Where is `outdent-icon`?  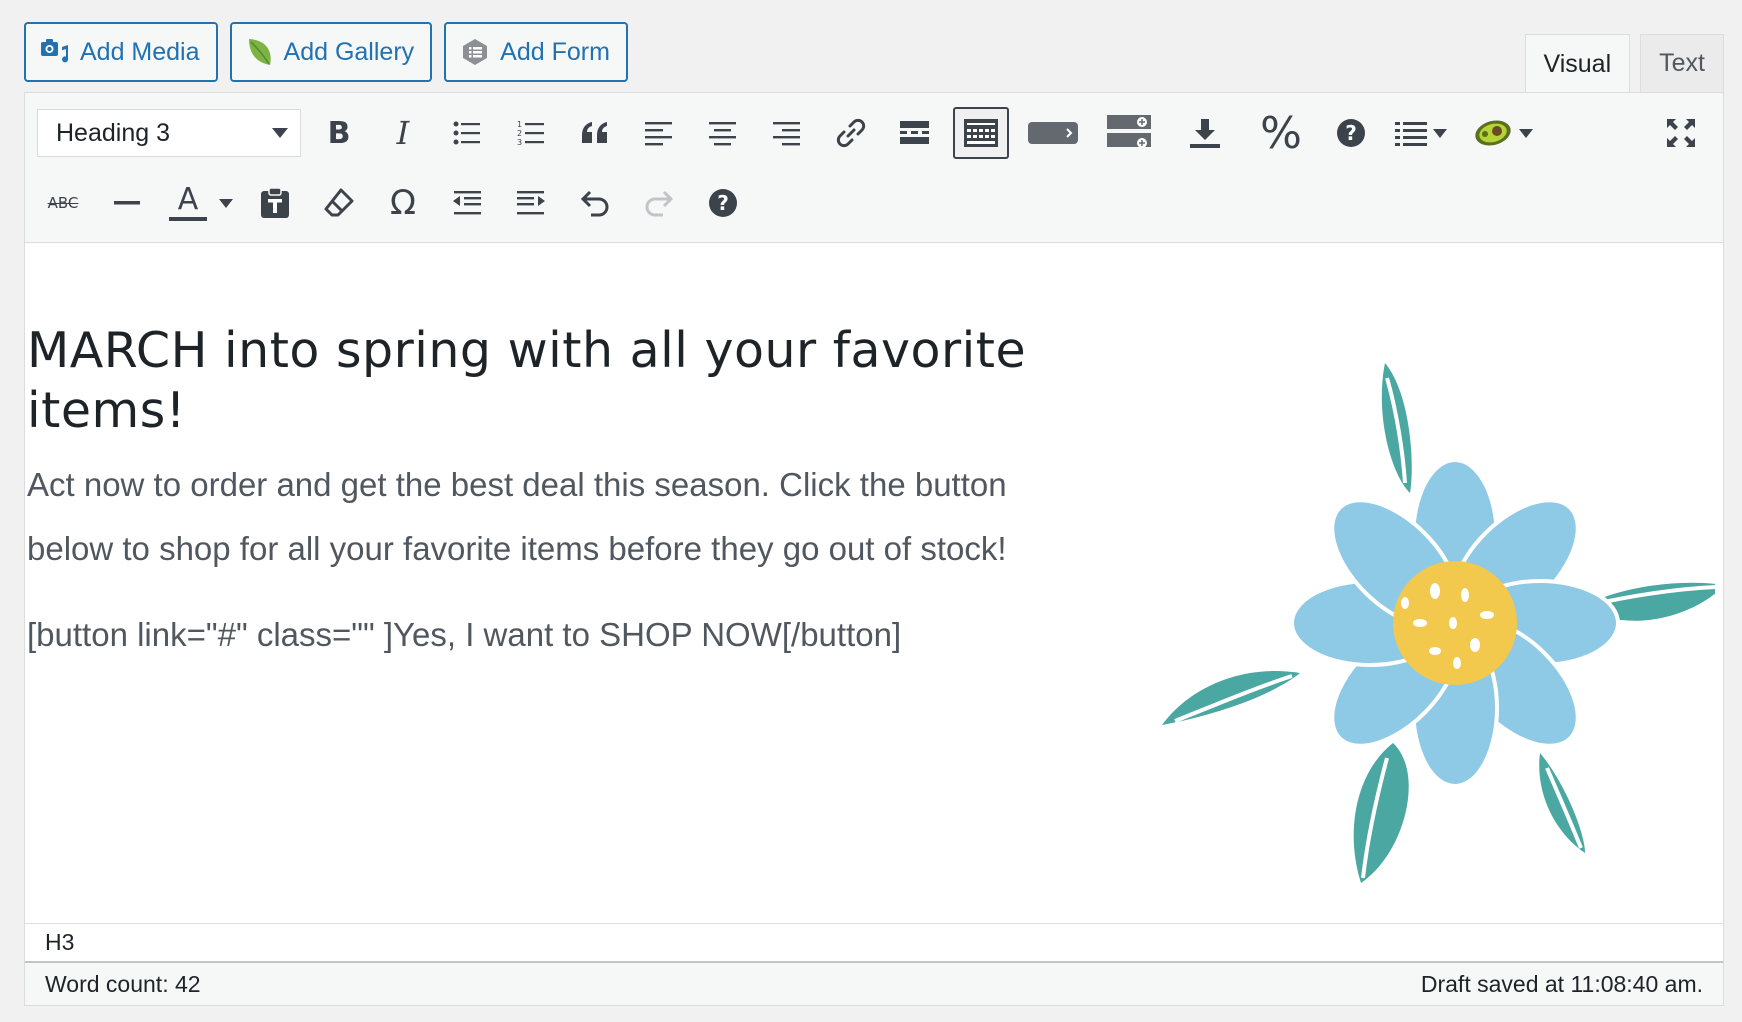 outdent-icon is located at coordinates (467, 203).